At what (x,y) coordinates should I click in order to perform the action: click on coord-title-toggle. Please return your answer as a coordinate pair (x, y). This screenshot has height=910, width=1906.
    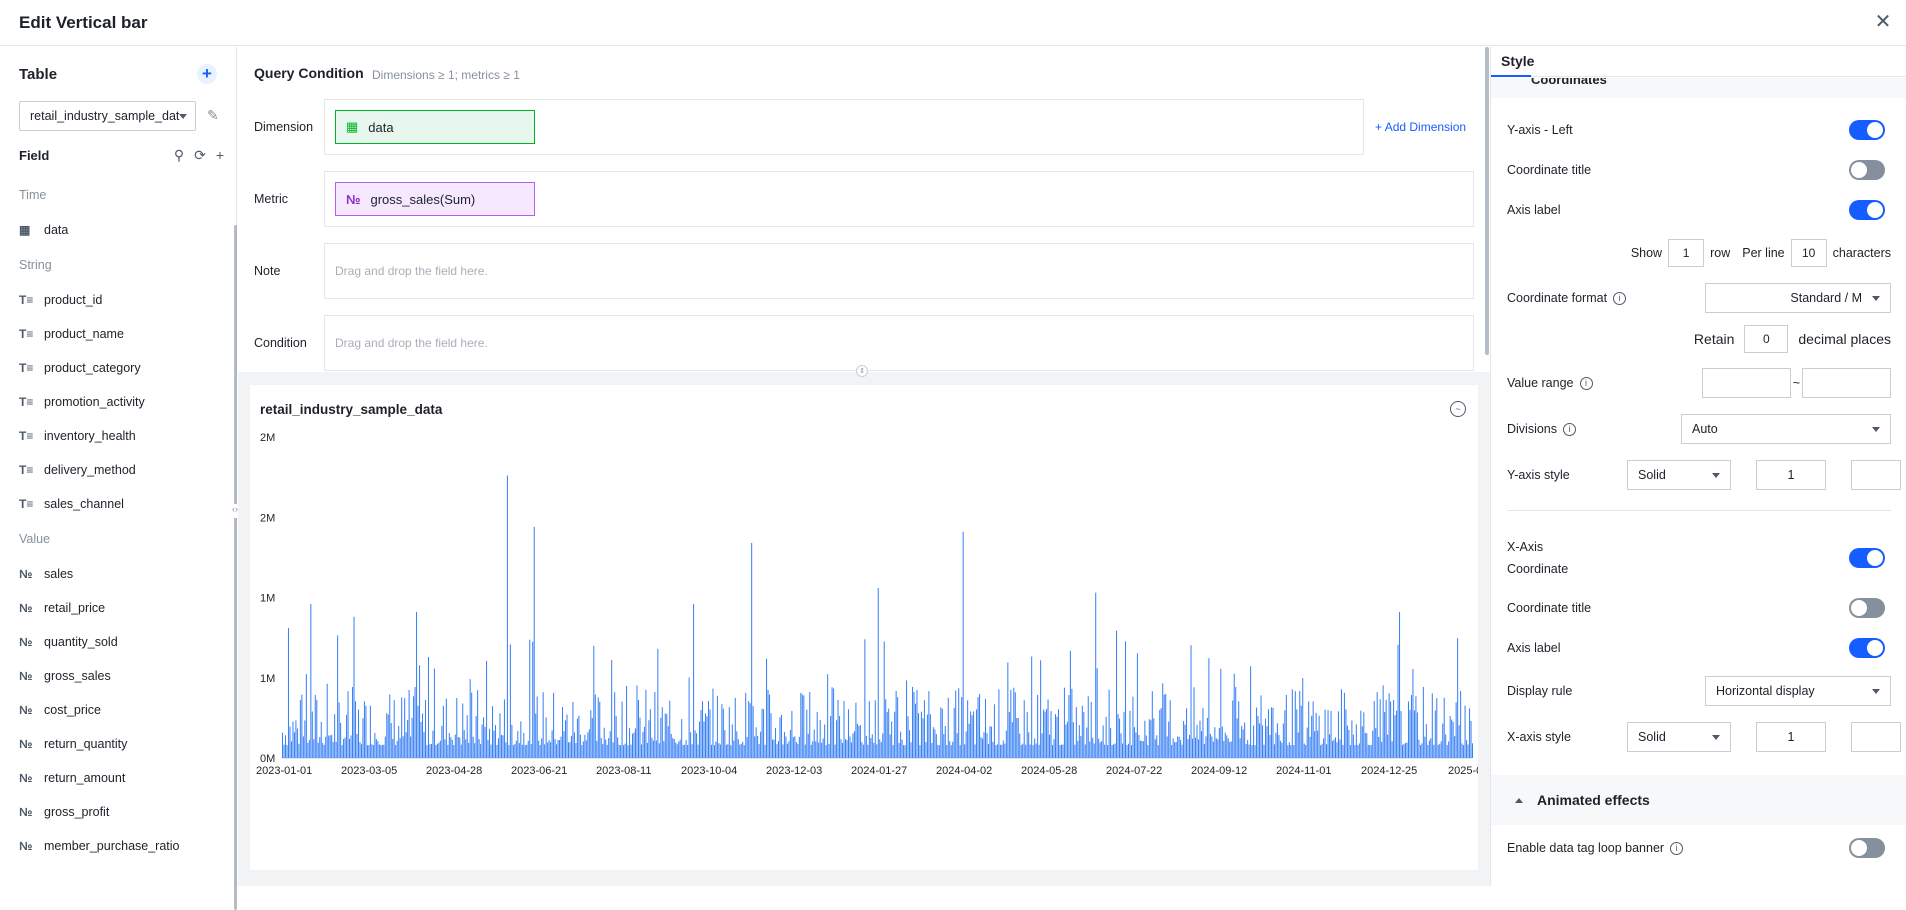
    Looking at the image, I should click on (1867, 170).